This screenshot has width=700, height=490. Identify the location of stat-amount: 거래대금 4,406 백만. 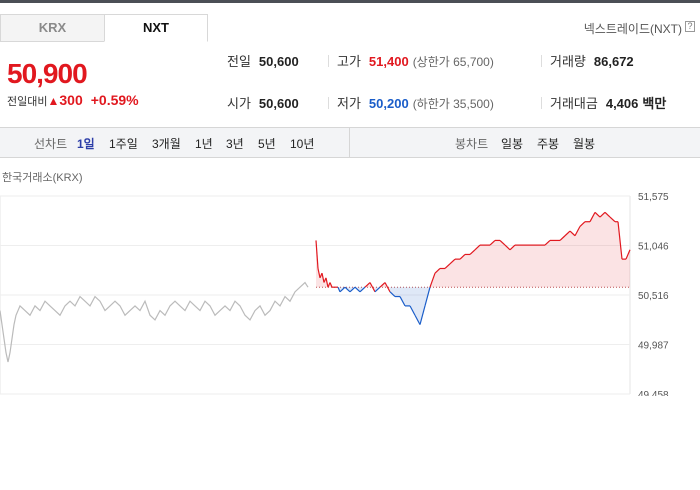
(608, 104).